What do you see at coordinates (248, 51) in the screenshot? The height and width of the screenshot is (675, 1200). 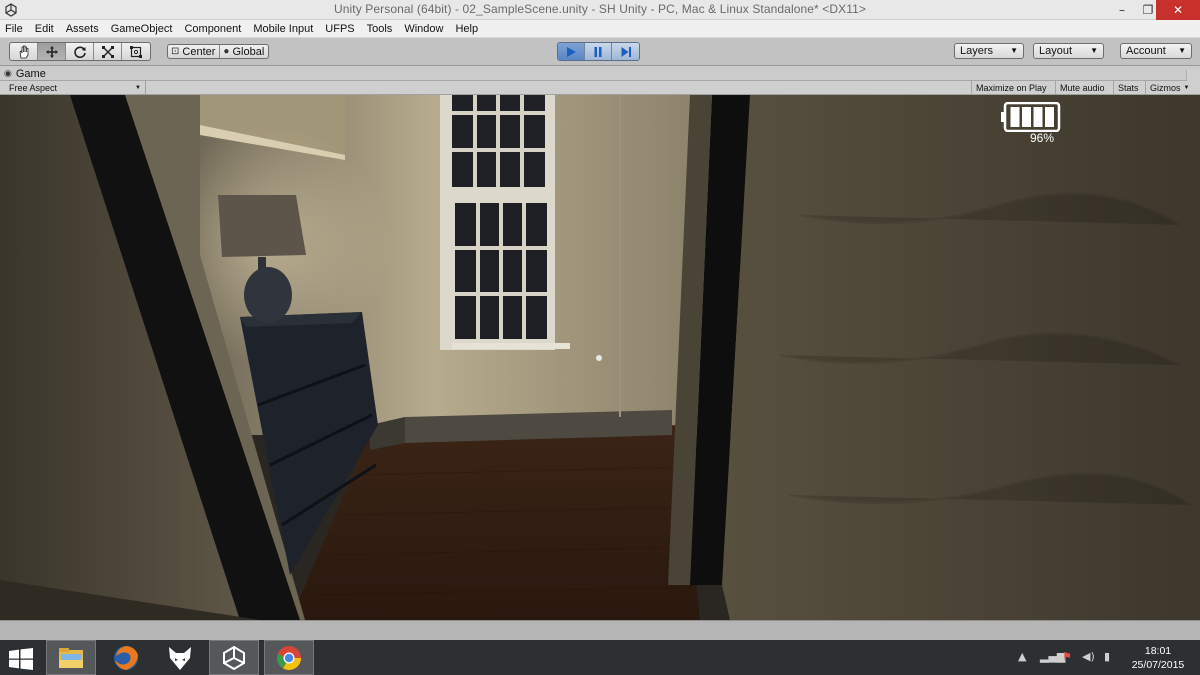 I see `pivot-rotation-label: Global` at bounding box center [248, 51].